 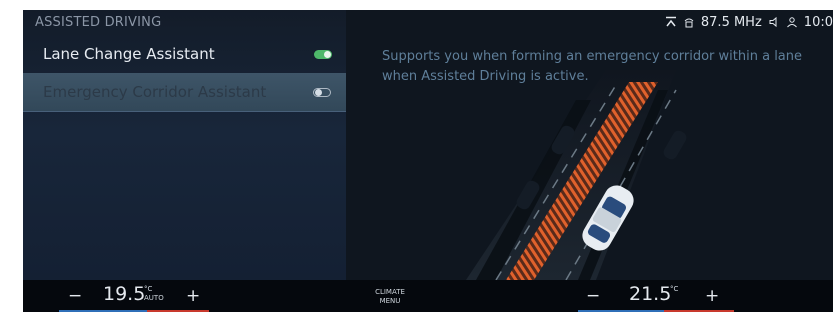 What do you see at coordinates (675, 145) in the screenshot?
I see `car-silhouette` at bounding box center [675, 145].